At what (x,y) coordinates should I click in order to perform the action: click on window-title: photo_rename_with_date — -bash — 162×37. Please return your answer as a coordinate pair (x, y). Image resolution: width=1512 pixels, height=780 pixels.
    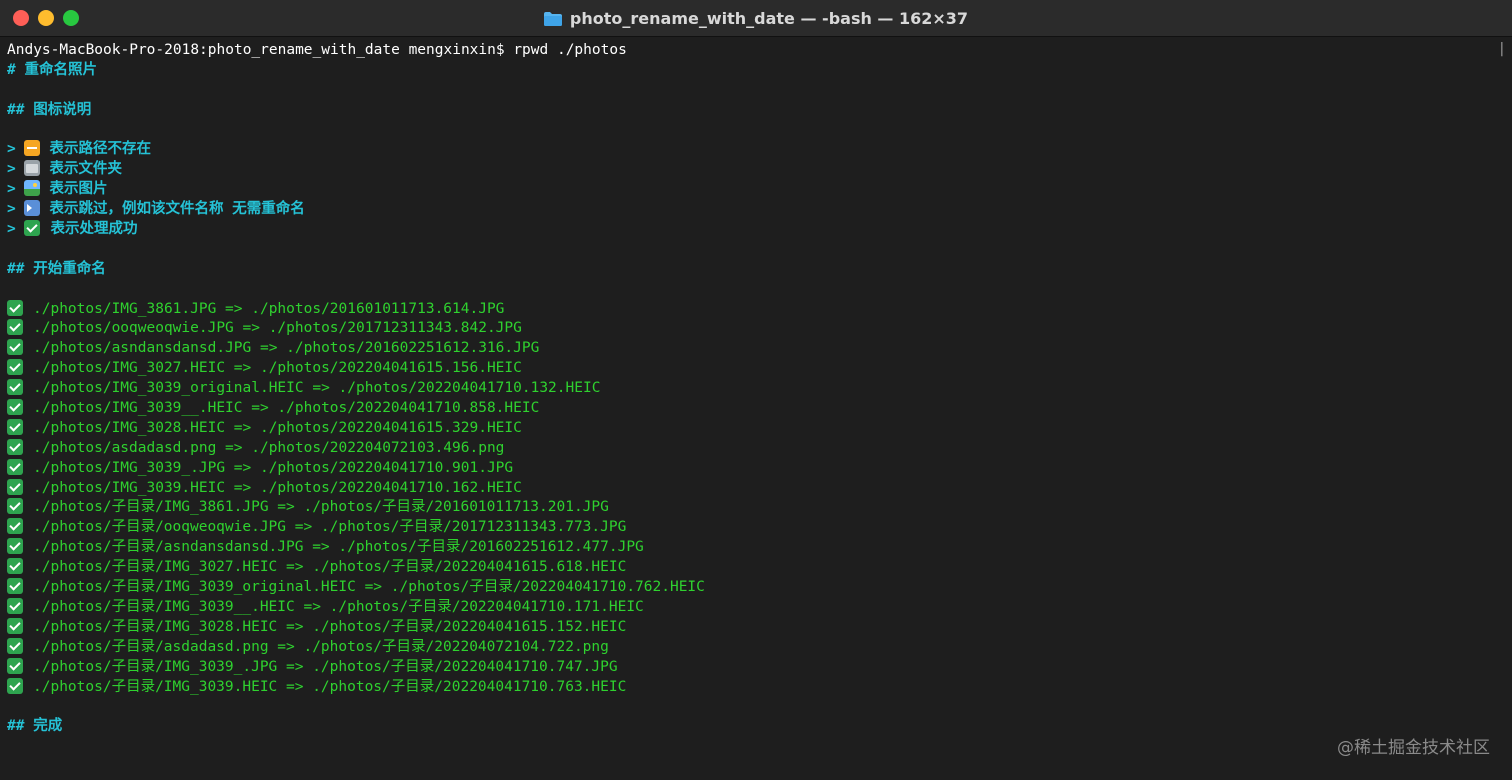
    Looking at the image, I should click on (769, 18).